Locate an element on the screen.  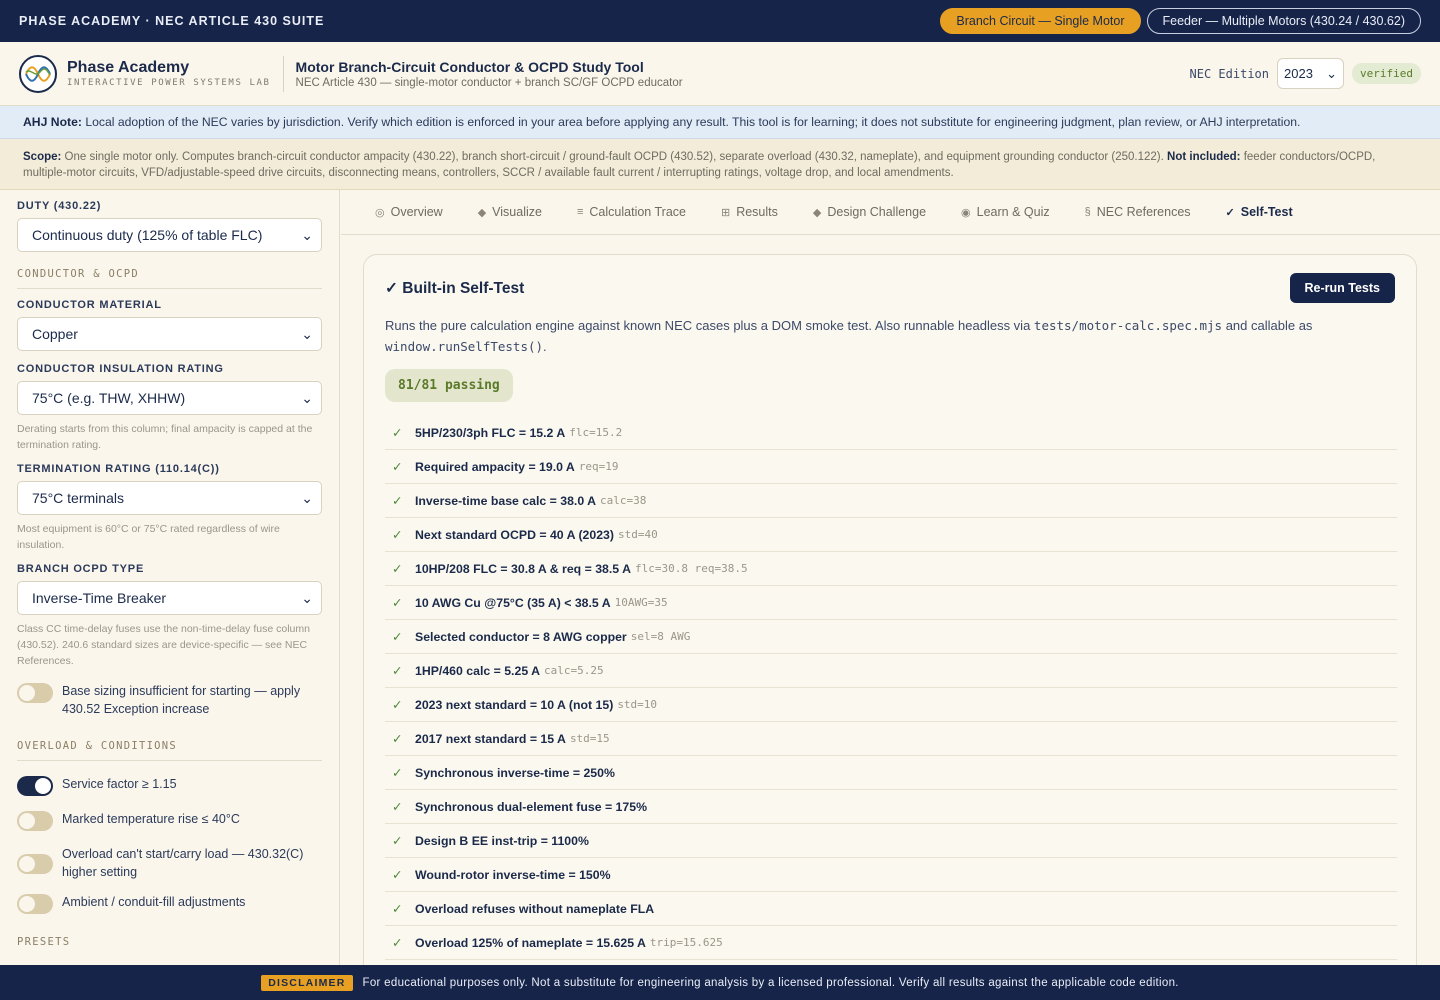
test-name: Inverse-time base calc = 38.0 A is located at coordinates (506, 500).